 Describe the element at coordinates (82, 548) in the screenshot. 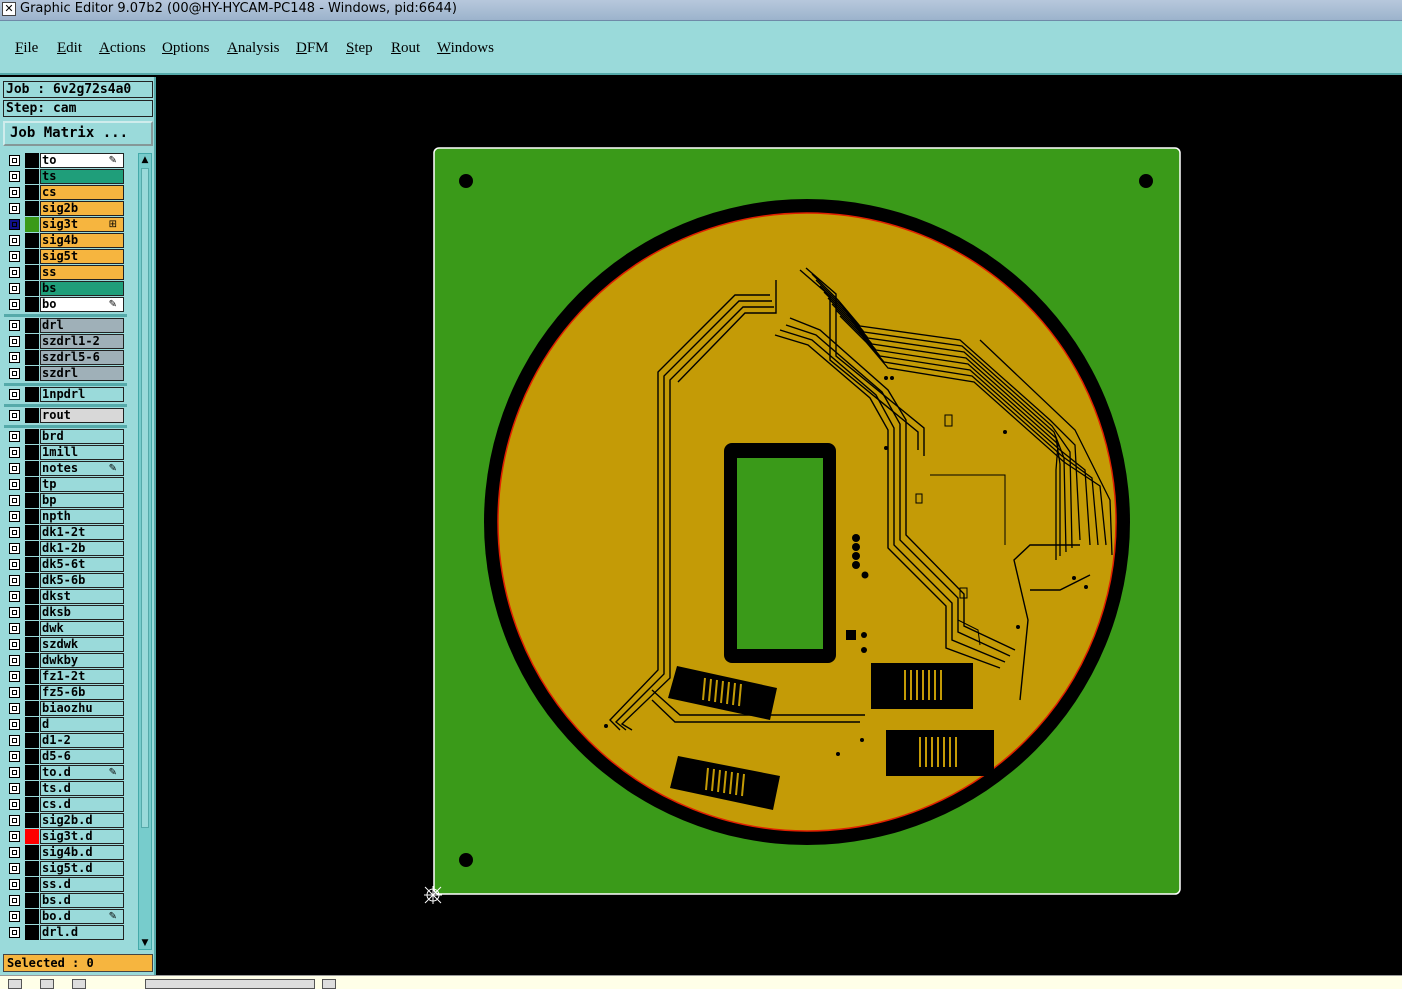

I see `layer-name: dk1-2b` at that location.